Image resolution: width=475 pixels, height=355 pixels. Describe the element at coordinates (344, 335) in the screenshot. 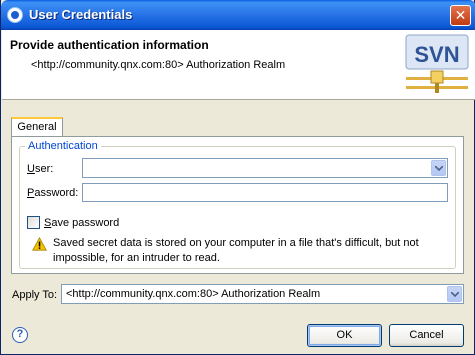

I see `ok-button: OK` at that location.